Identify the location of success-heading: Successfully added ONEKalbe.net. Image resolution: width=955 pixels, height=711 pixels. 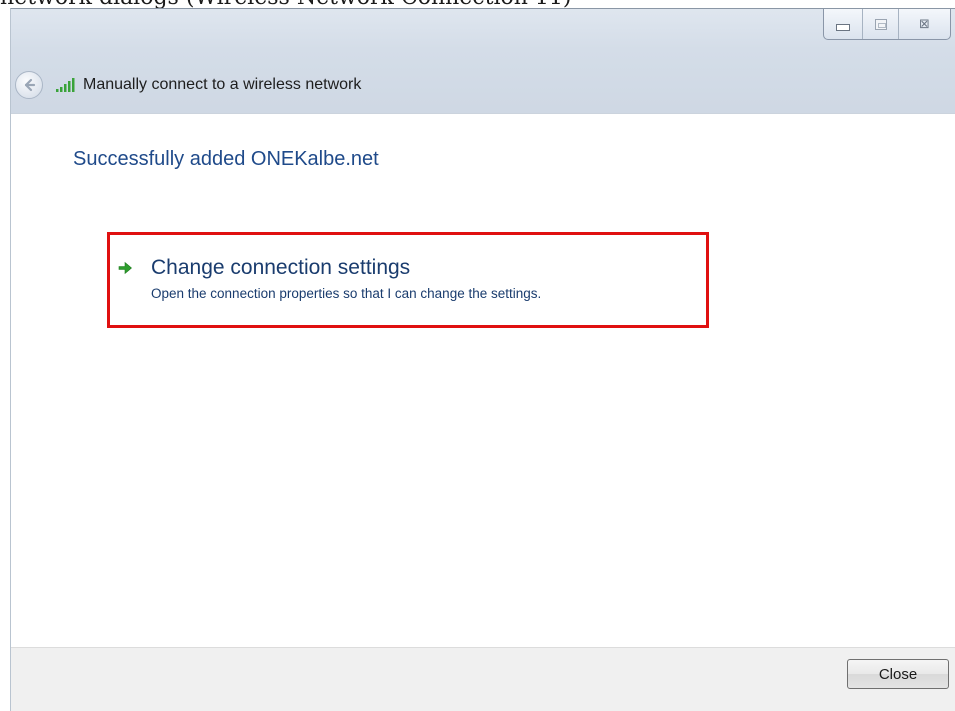
(226, 159).